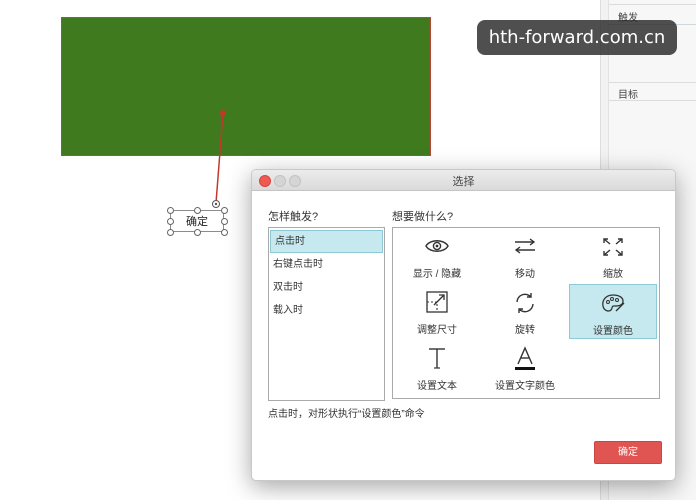 The height and width of the screenshot is (500, 696). I want to click on palette-icon, so click(613, 305).